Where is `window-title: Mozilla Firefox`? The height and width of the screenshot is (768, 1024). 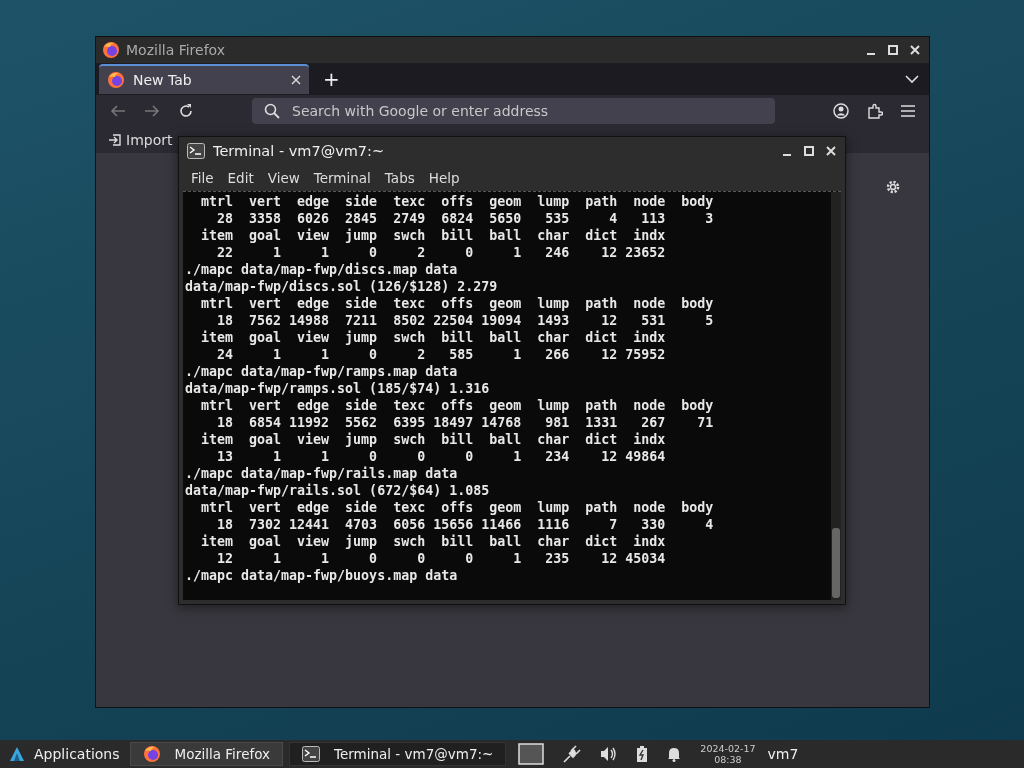 window-title: Mozilla Firefox is located at coordinates (176, 50).